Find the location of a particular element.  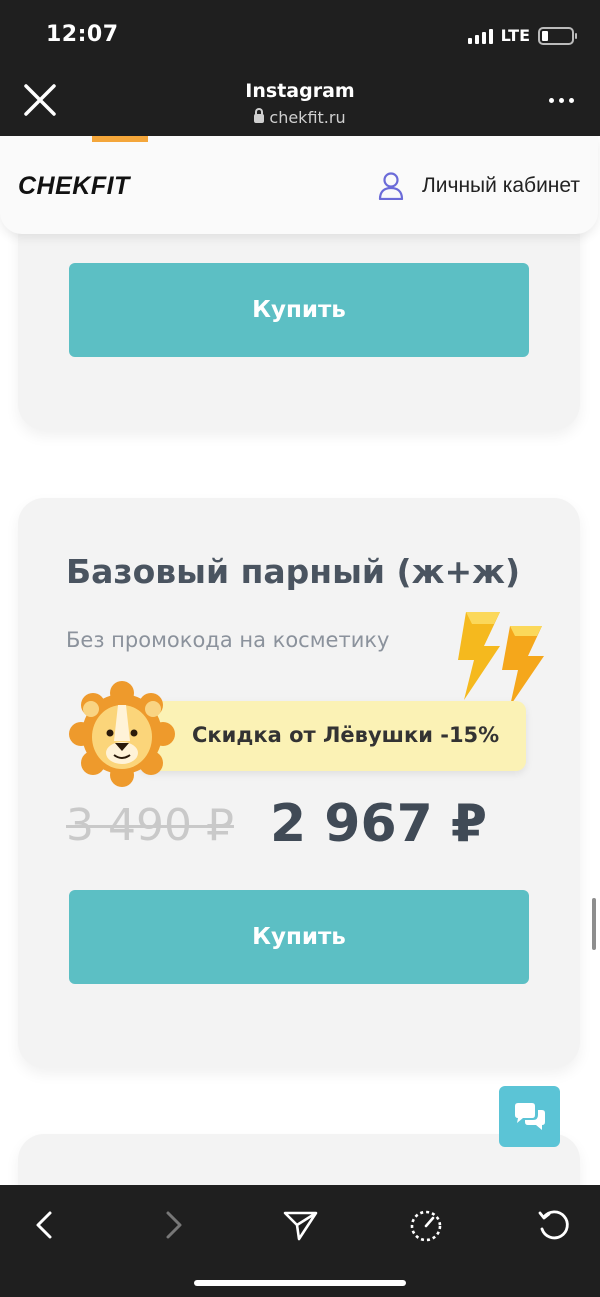

back-button is located at coordinates (46, 1225).